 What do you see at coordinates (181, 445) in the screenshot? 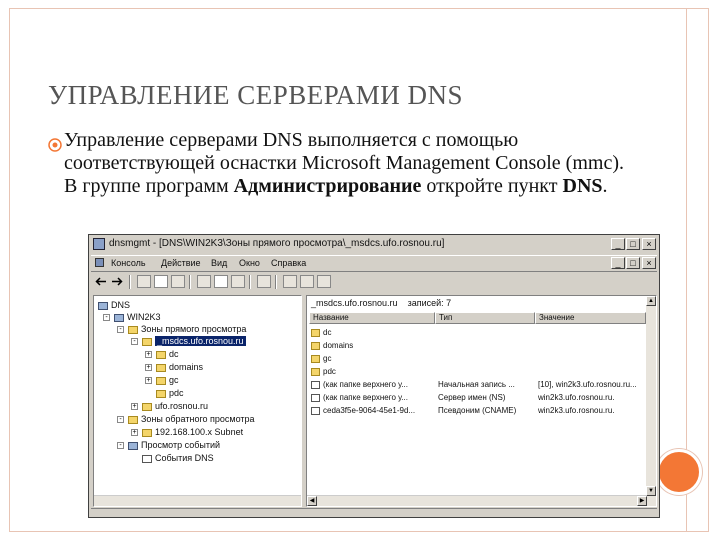
I see `tree-label: Просмотр событий` at bounding box center [181, 445].